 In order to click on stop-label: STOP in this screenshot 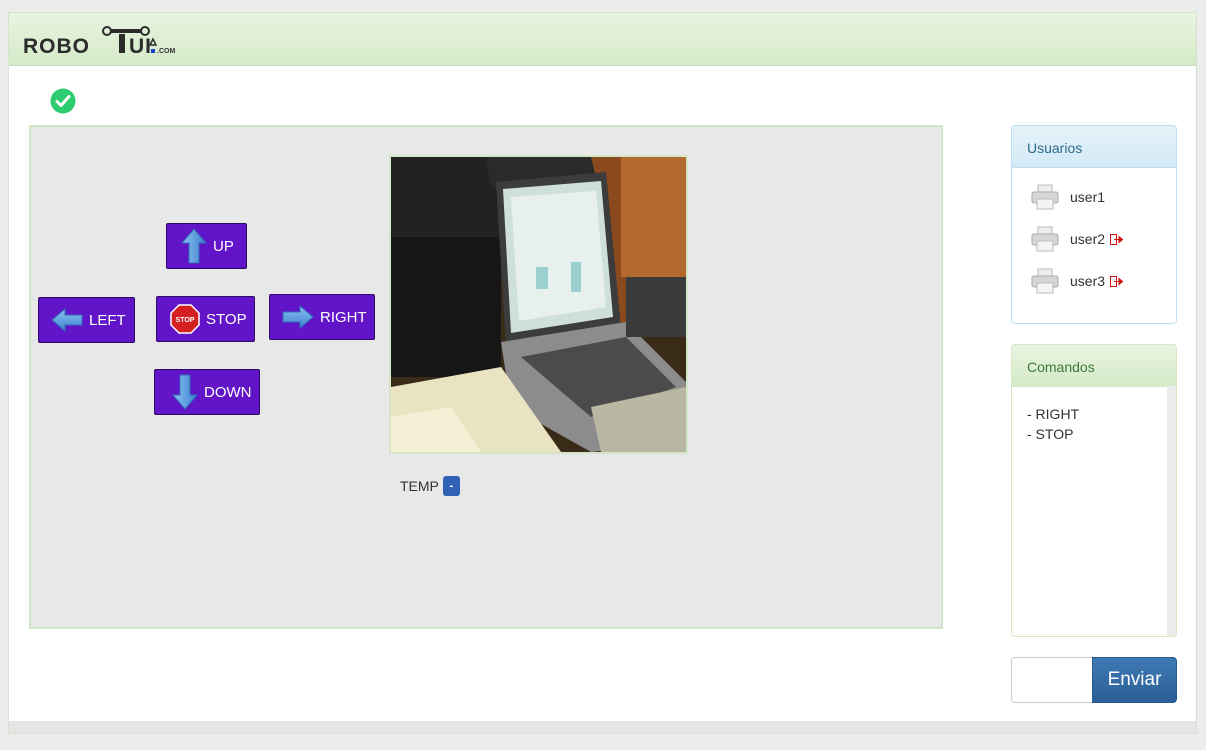, I will do `click(226, 319)`.